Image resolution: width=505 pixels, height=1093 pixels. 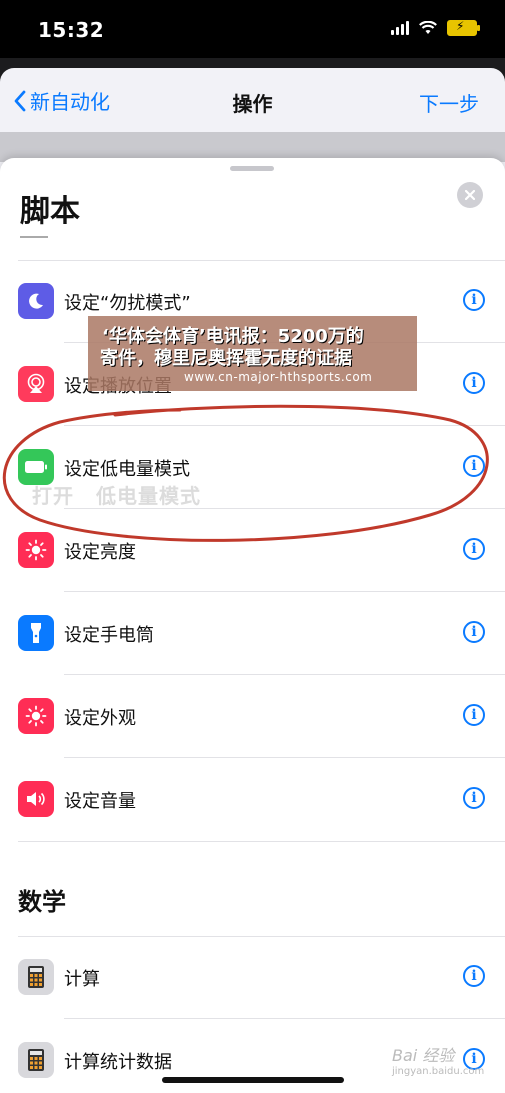 What do you see at coordinates (36, 633) in the screenshot?
I see `flashlight-icon` at bounding box center [36, 633].